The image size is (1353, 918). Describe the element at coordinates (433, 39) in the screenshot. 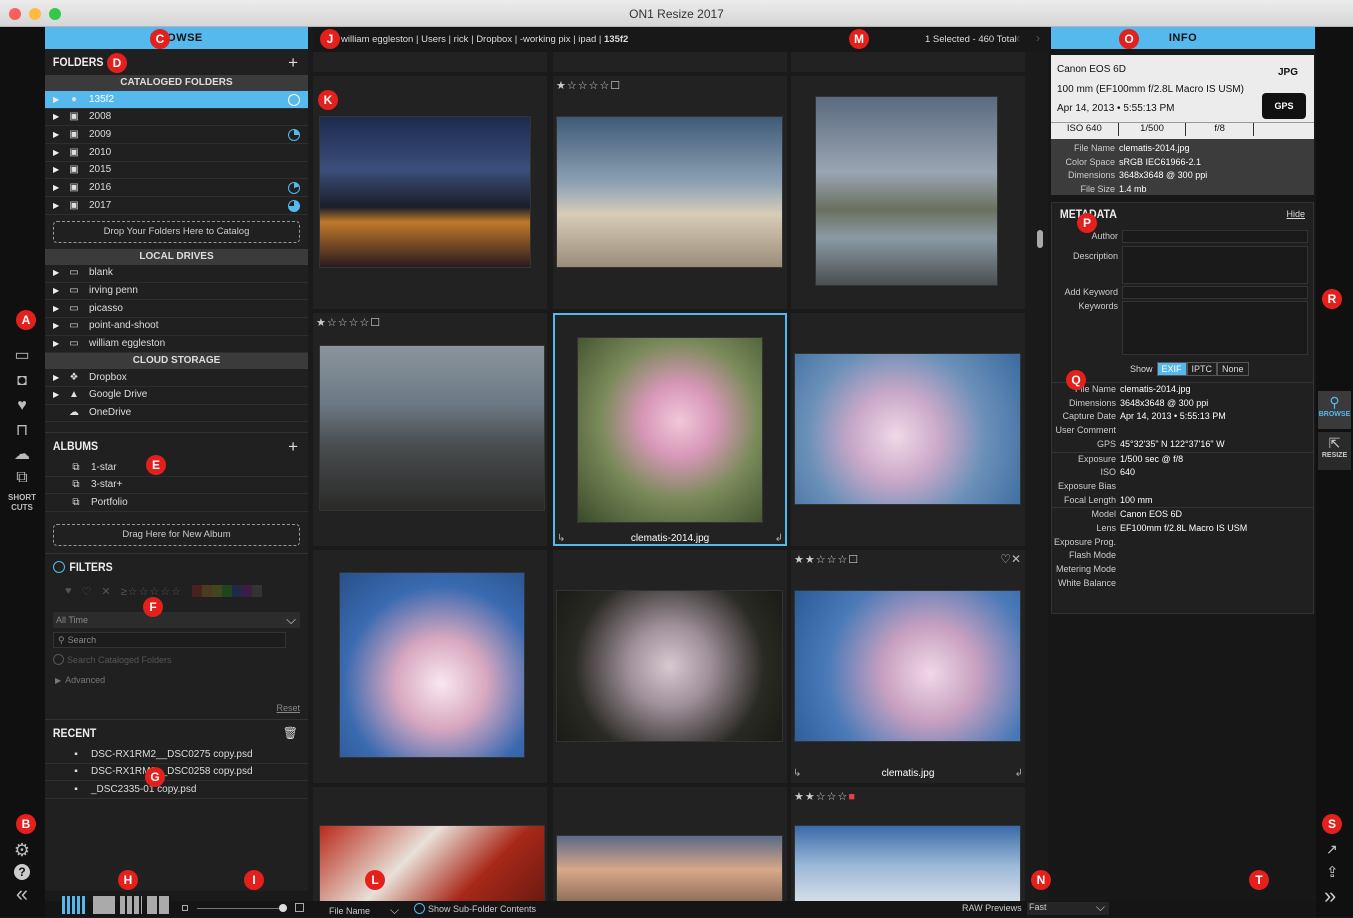

I see `breadcrumb-item: Users` at that location.